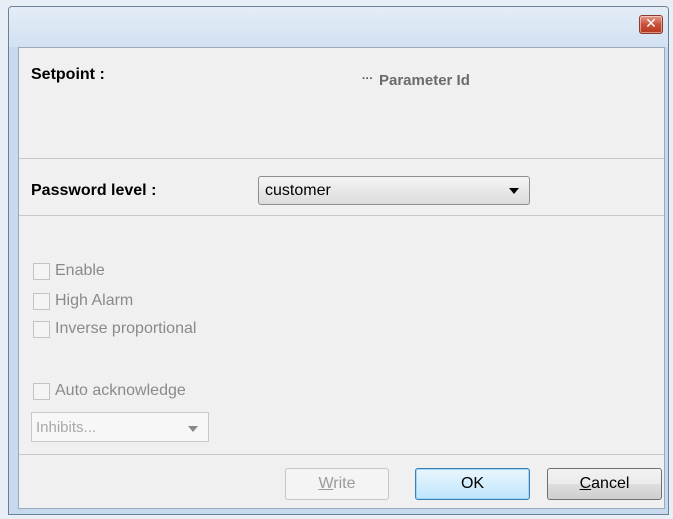 The width and height of the screenshot is (673, 519). Describe the element at coordinates (41, 329) in the screenshot. I see `inverse-proportional-checkbox` at that location.